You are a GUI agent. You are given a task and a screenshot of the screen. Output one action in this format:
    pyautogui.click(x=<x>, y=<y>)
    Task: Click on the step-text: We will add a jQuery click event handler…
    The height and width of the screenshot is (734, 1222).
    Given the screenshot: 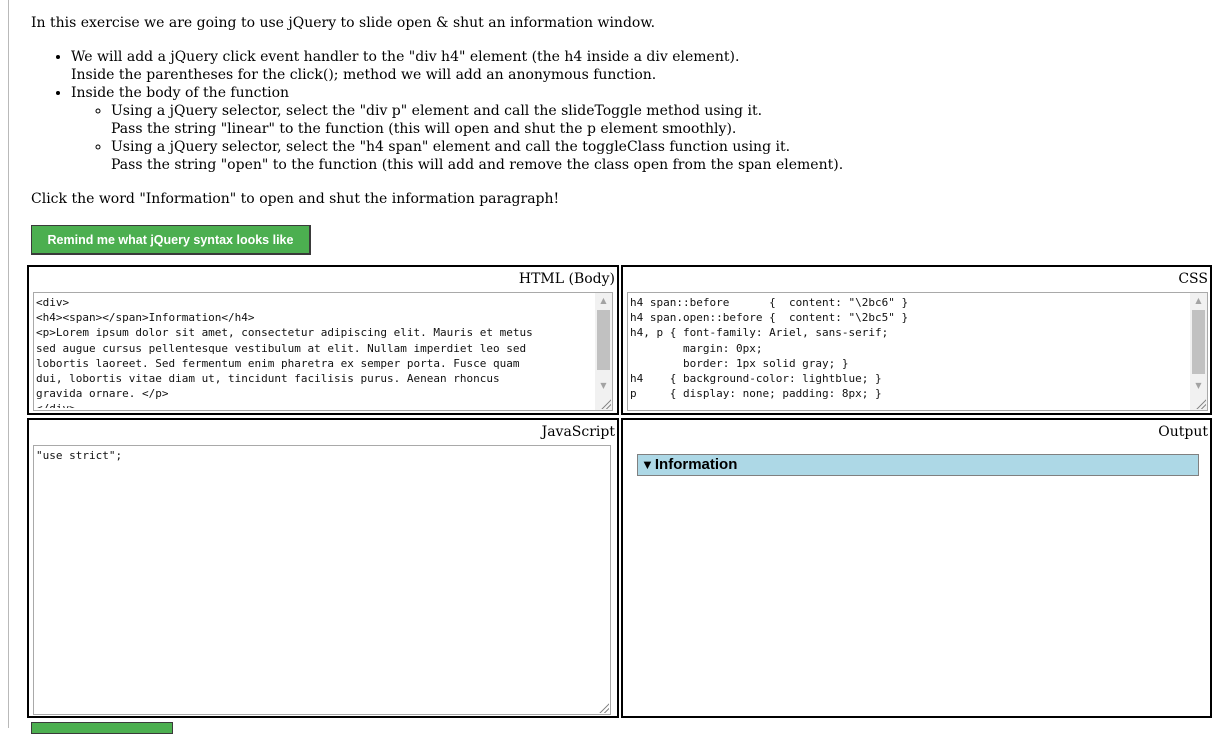 What is the action you would take?
    pyautogui.click(x=405, y=57)
    